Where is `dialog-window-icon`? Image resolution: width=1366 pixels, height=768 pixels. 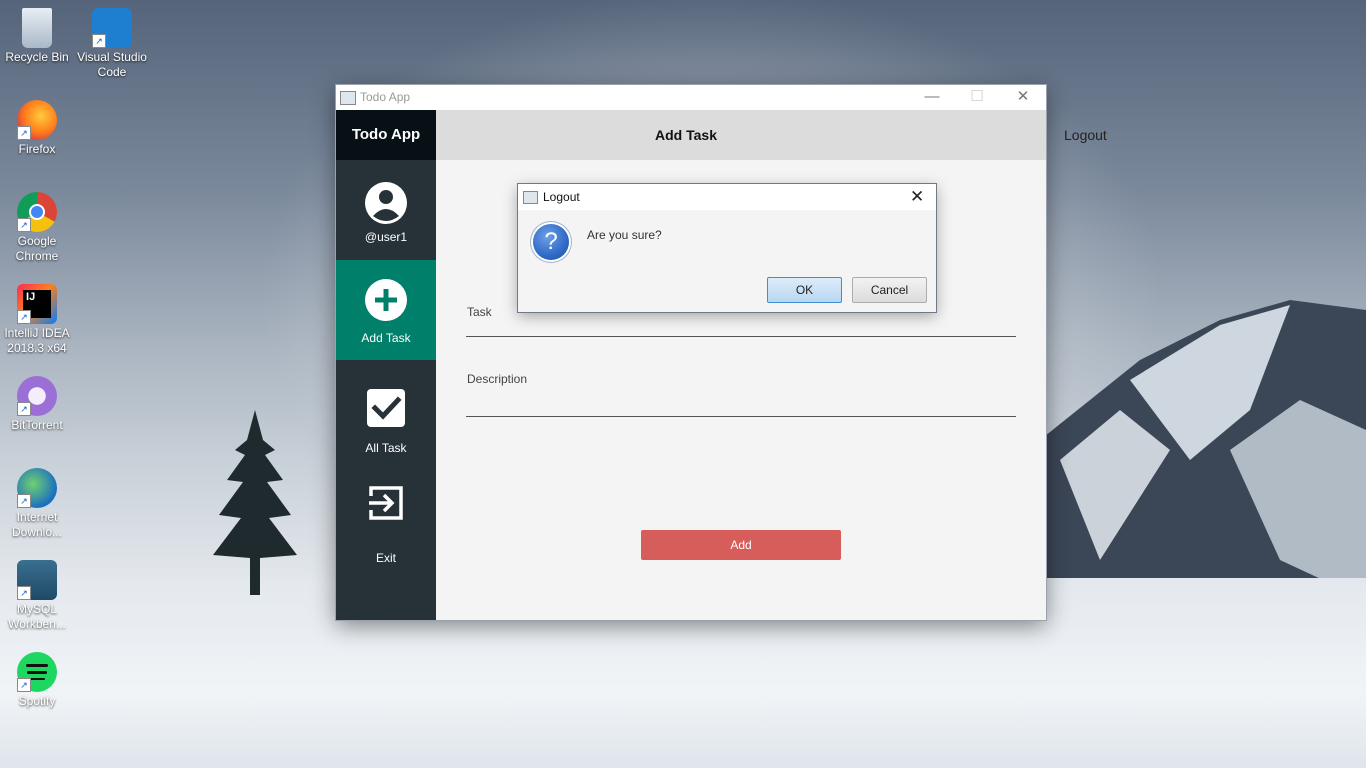 dialog-window-icon is located at coordinates (530, 197).